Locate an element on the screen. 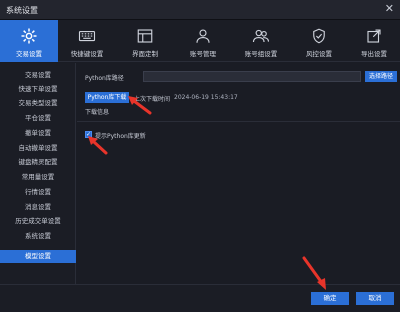 The height and width of the screenshot is (312, 400). tab-hotkey-settings: 快捷键设置 is located at coordinates (87, 41).